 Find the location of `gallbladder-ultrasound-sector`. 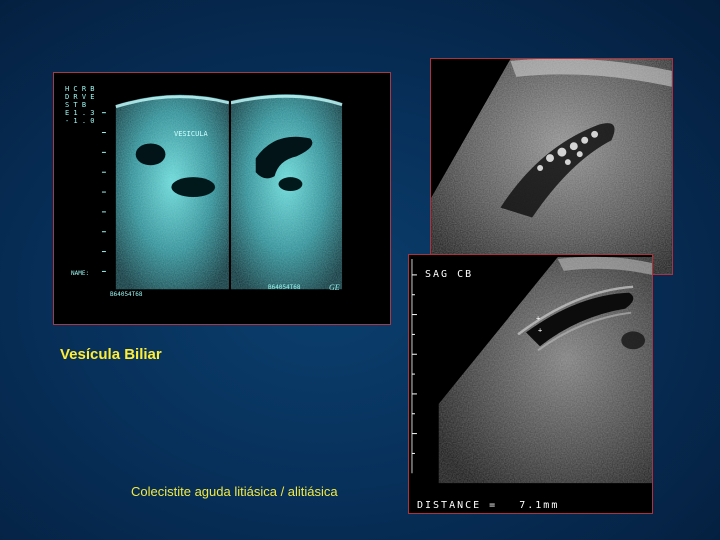

gallbladder-ultrasound-sector is located at coordinates (551, 166).